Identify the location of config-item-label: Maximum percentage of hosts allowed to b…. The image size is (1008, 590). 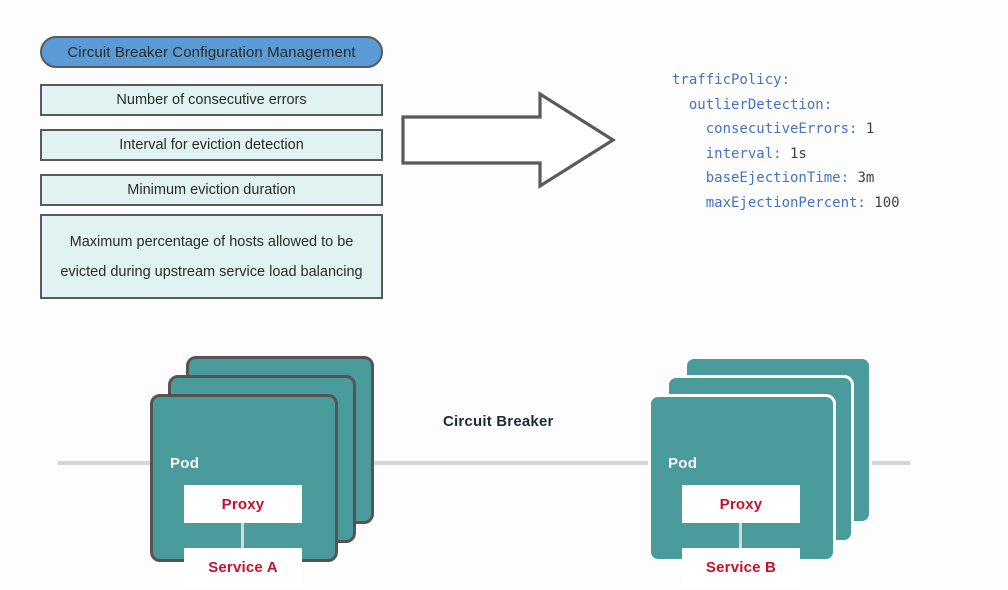
(211, 256).